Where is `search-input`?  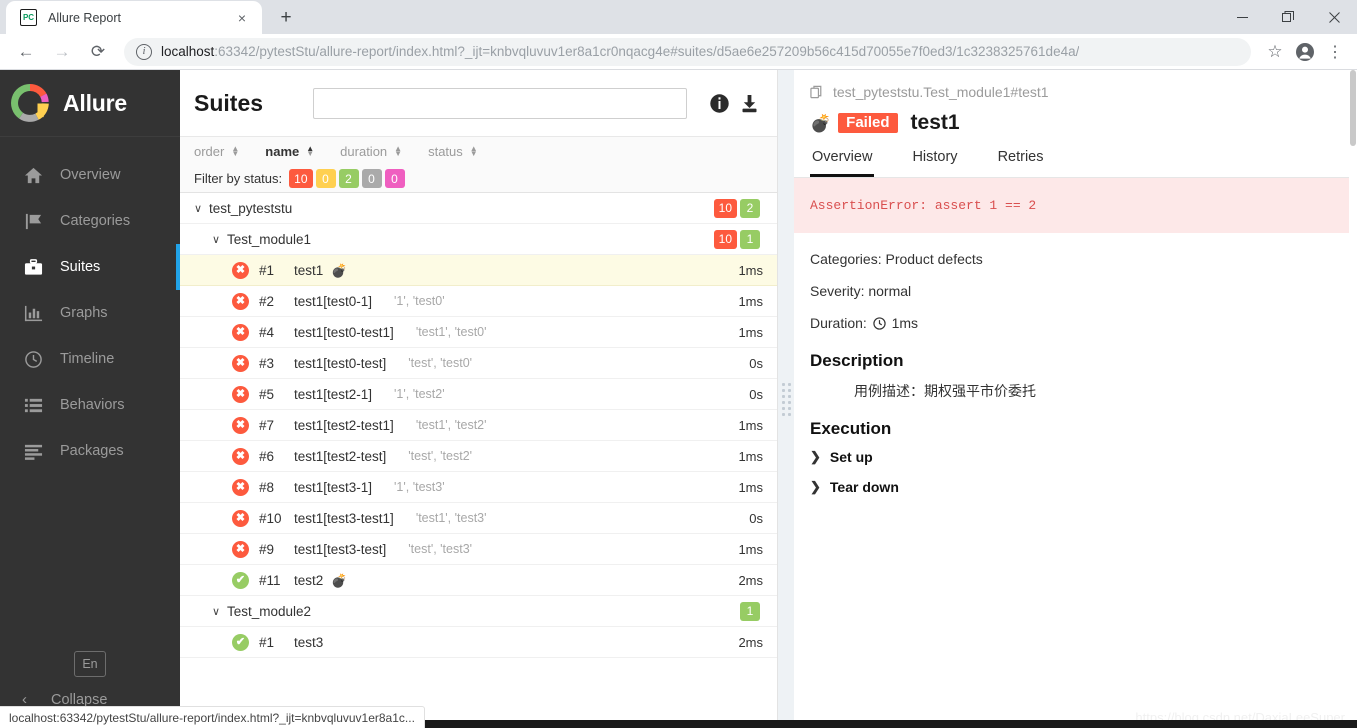 search-input is located at coordinates (500, 103).